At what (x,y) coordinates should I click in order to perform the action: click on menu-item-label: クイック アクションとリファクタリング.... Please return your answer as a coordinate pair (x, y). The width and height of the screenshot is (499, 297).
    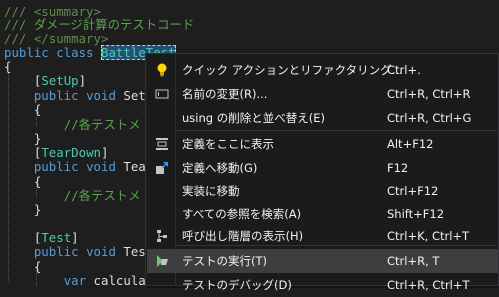
    Looking at the image, I should click on (292, 70).